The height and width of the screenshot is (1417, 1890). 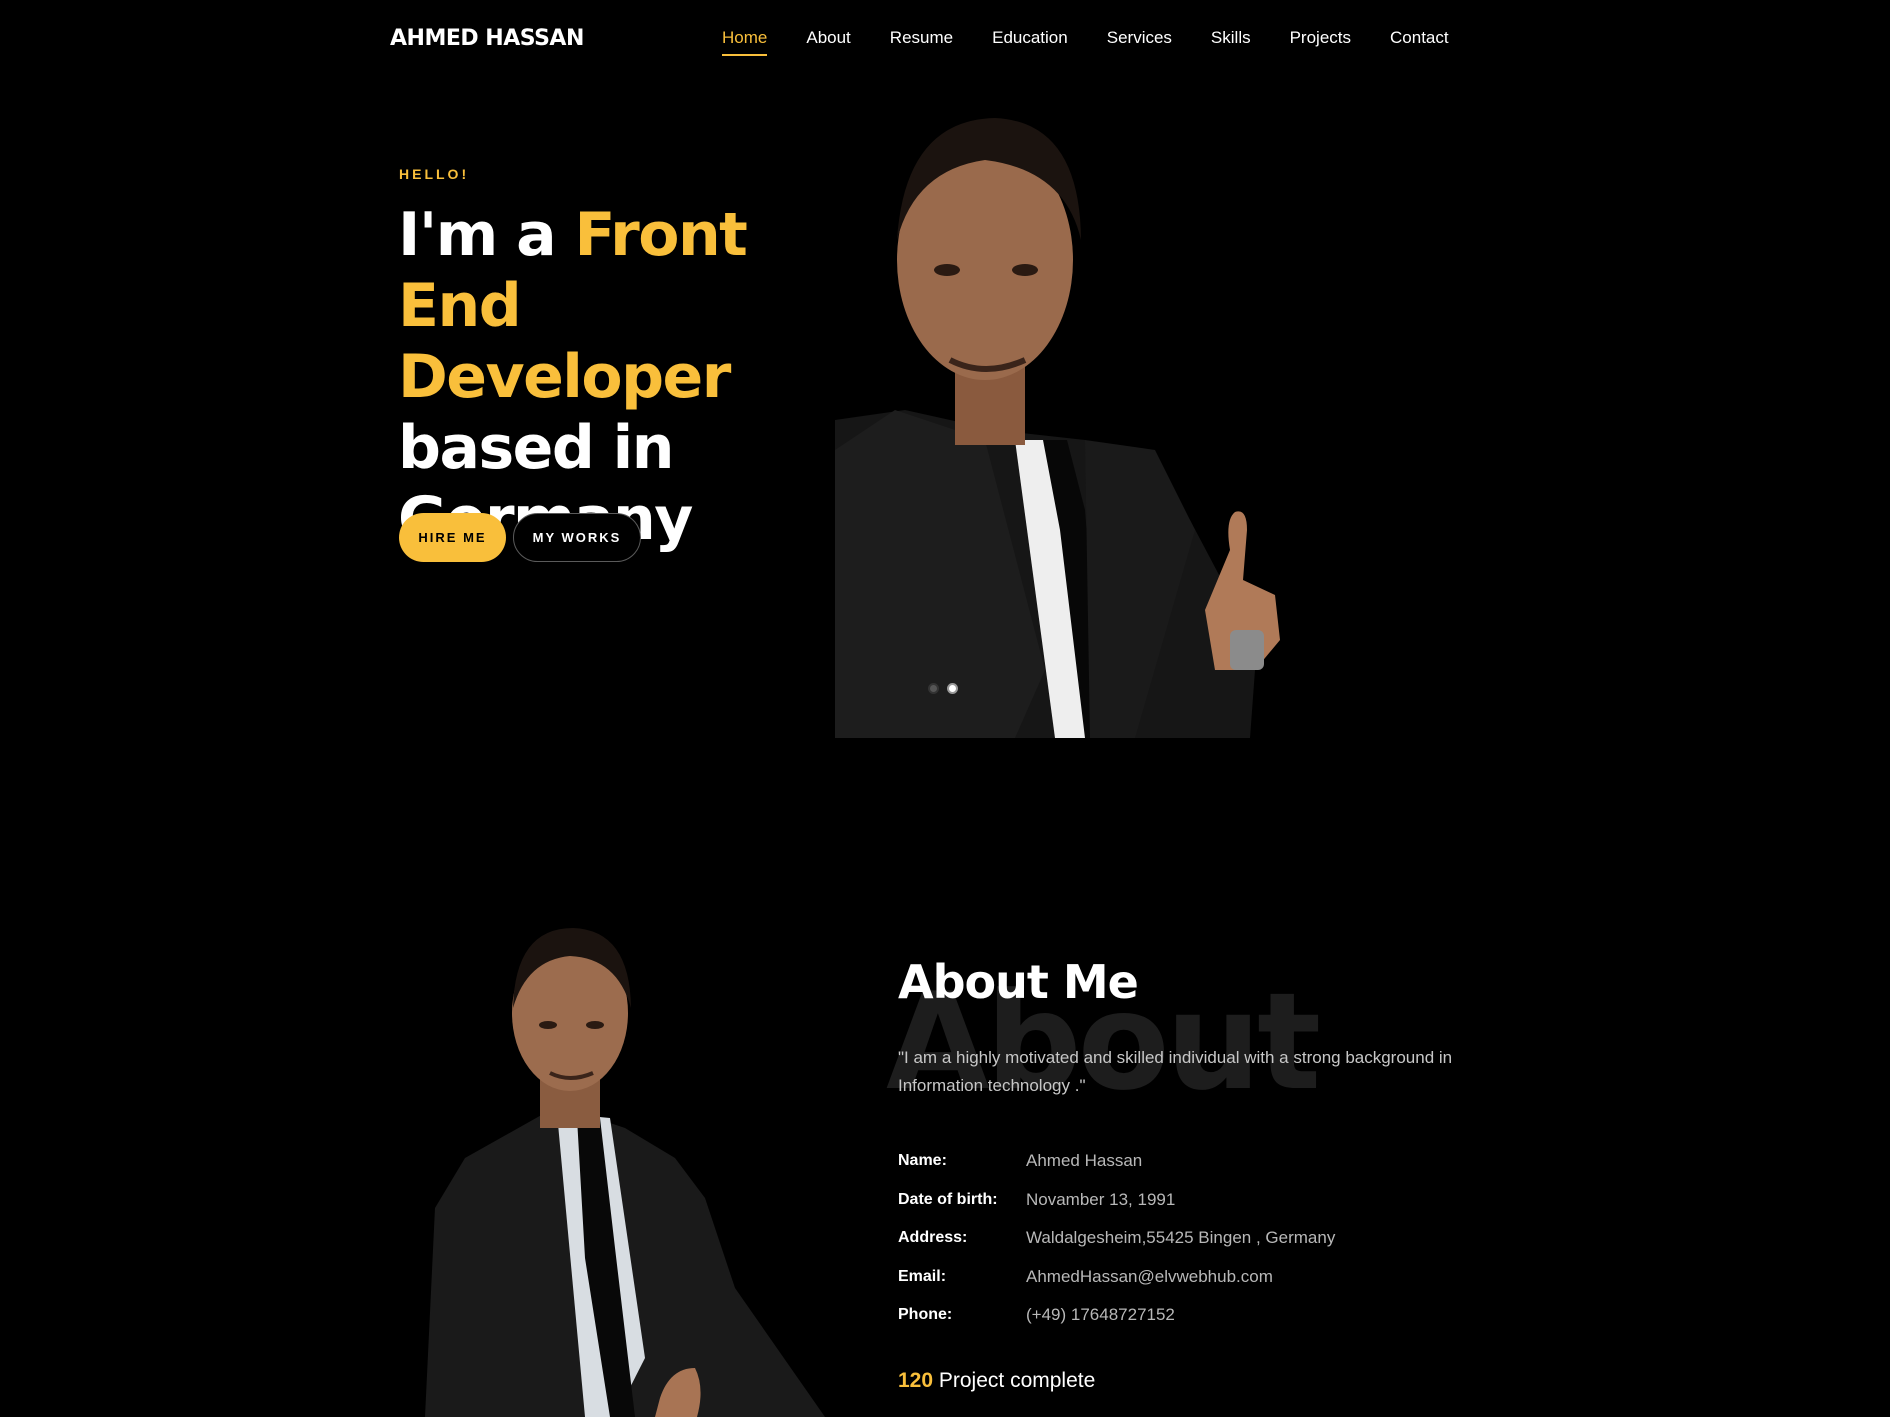 What do you see at coordinates (745, 42) in the screenshot?
I see `nav-home: Home` at bounding box center [745, 42].